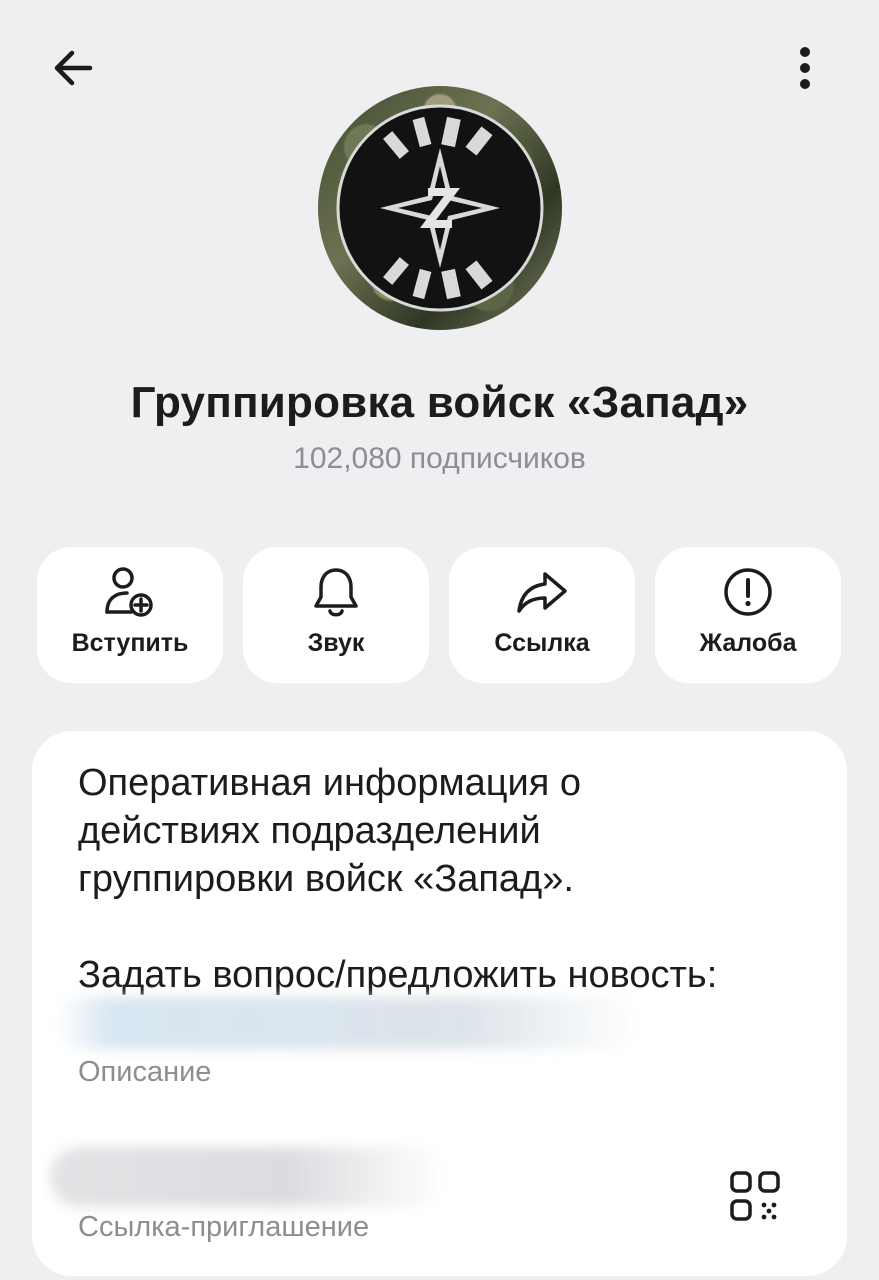 This screenshot has height=1280, width=879. What do you see at coordinates (224, 1227) in the screenshot?
I see `invite-link-label: Ссылка-приглашение` at bounding box center [224, 1227].